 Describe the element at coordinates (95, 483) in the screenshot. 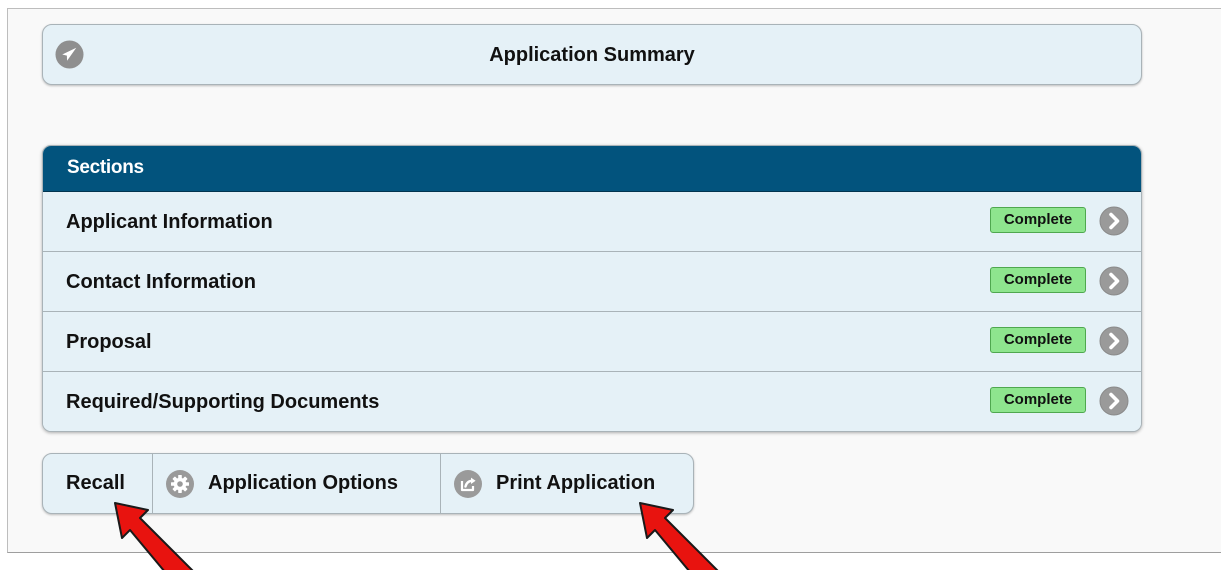

I see `recall-button-label: Recall` at that location.